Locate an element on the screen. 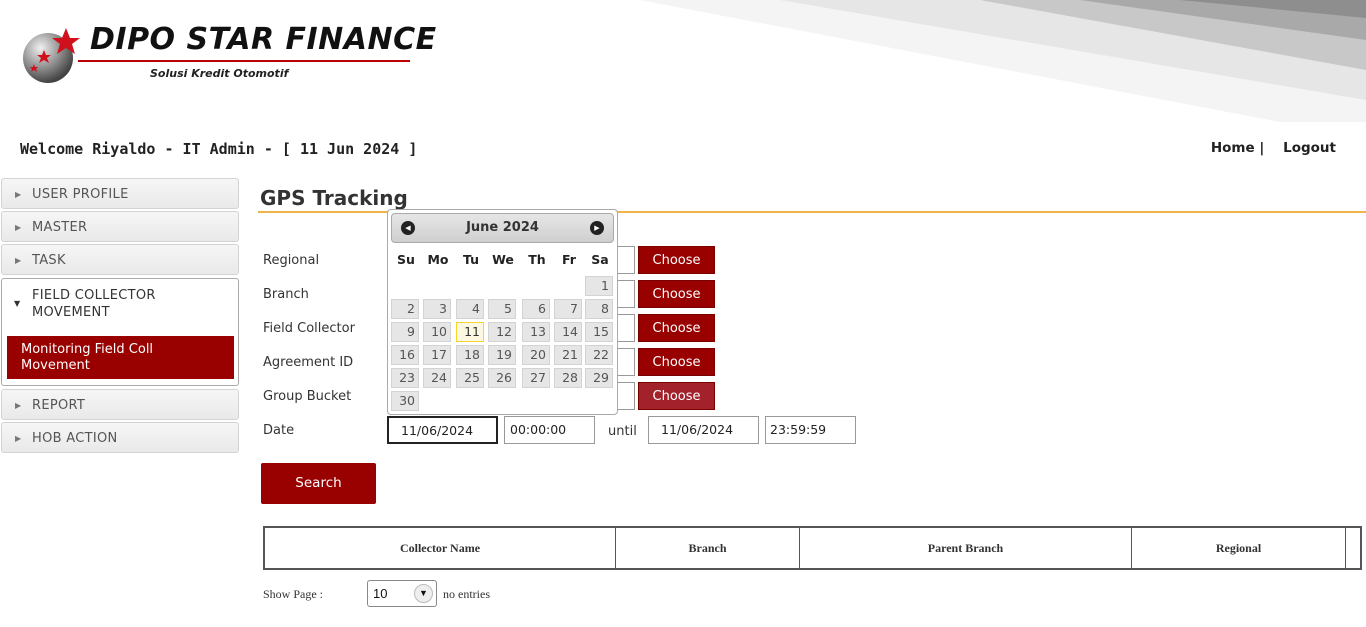  sidebar-submenu-panel: Monitoring Field Coll Movement is located at coordinates (120, 357).